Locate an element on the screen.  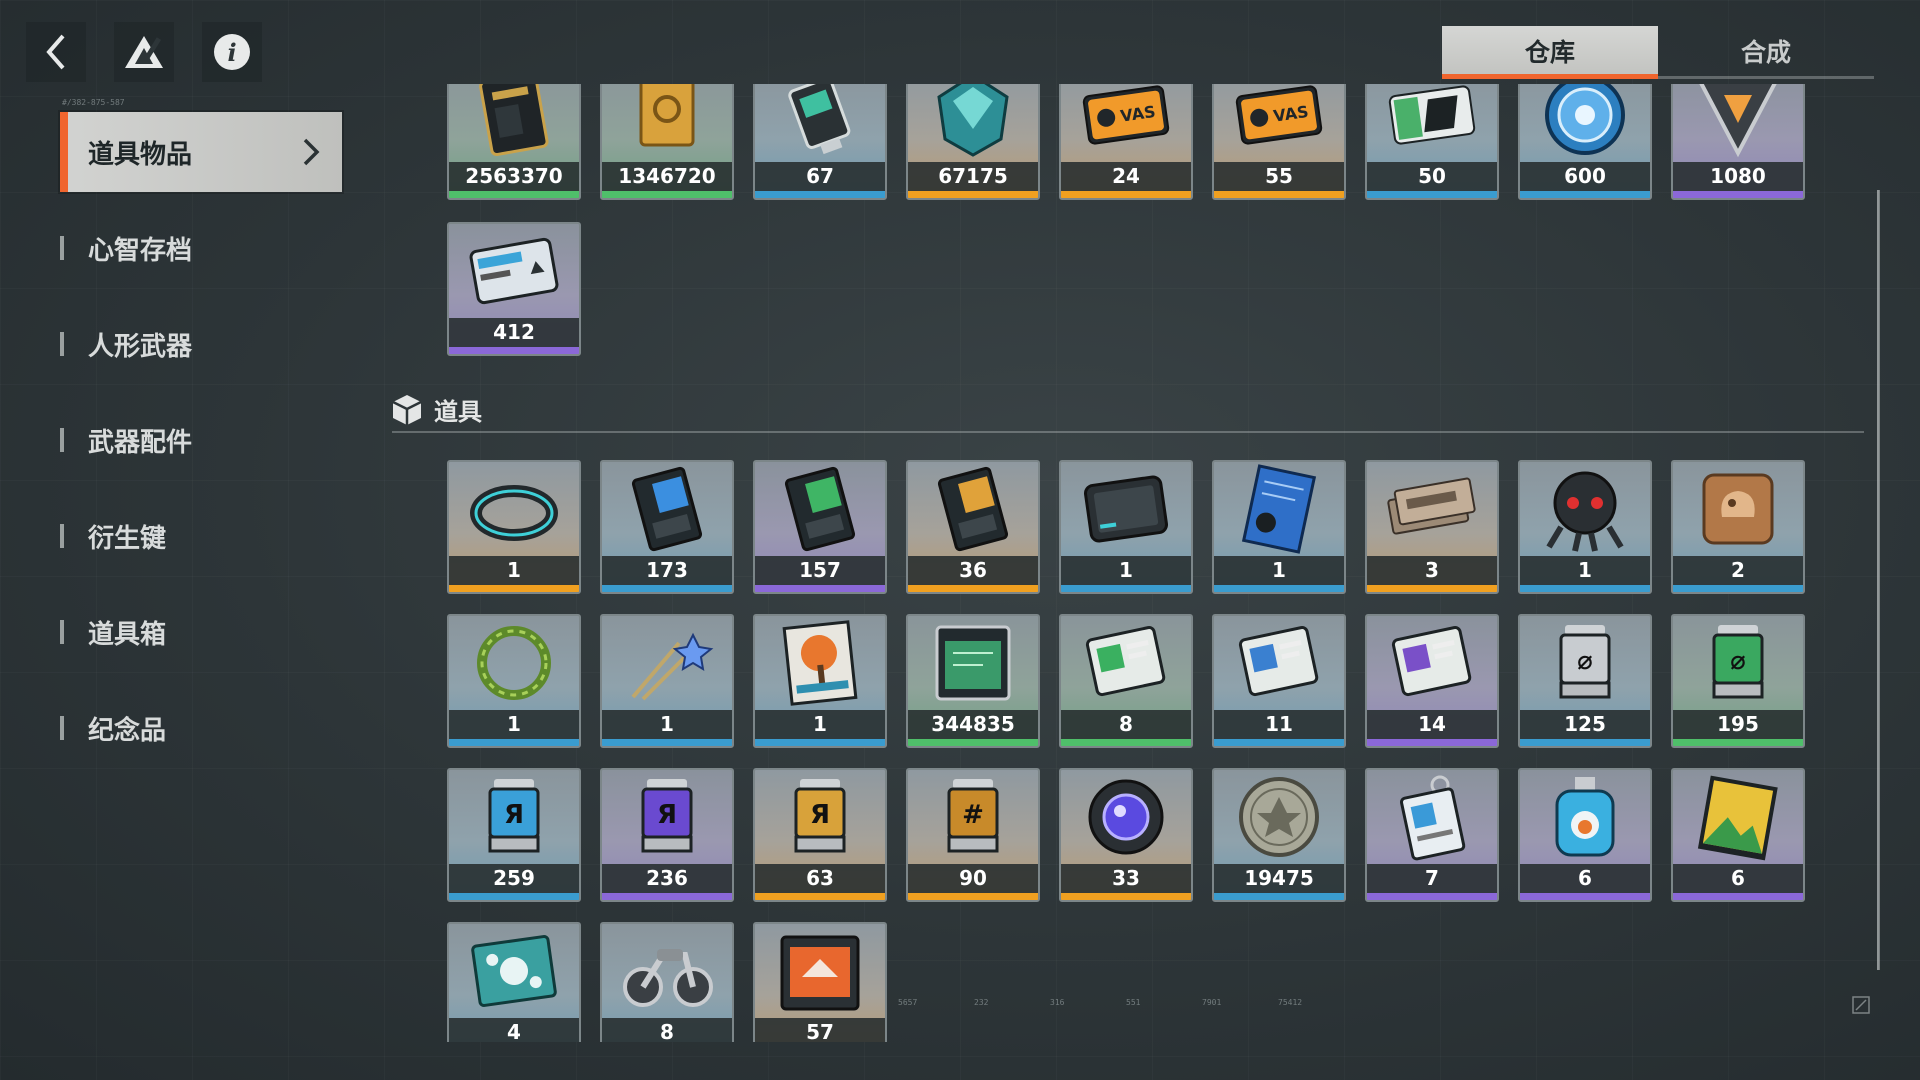
inventory-item: Я 259 is located at coordinates (514, 835).